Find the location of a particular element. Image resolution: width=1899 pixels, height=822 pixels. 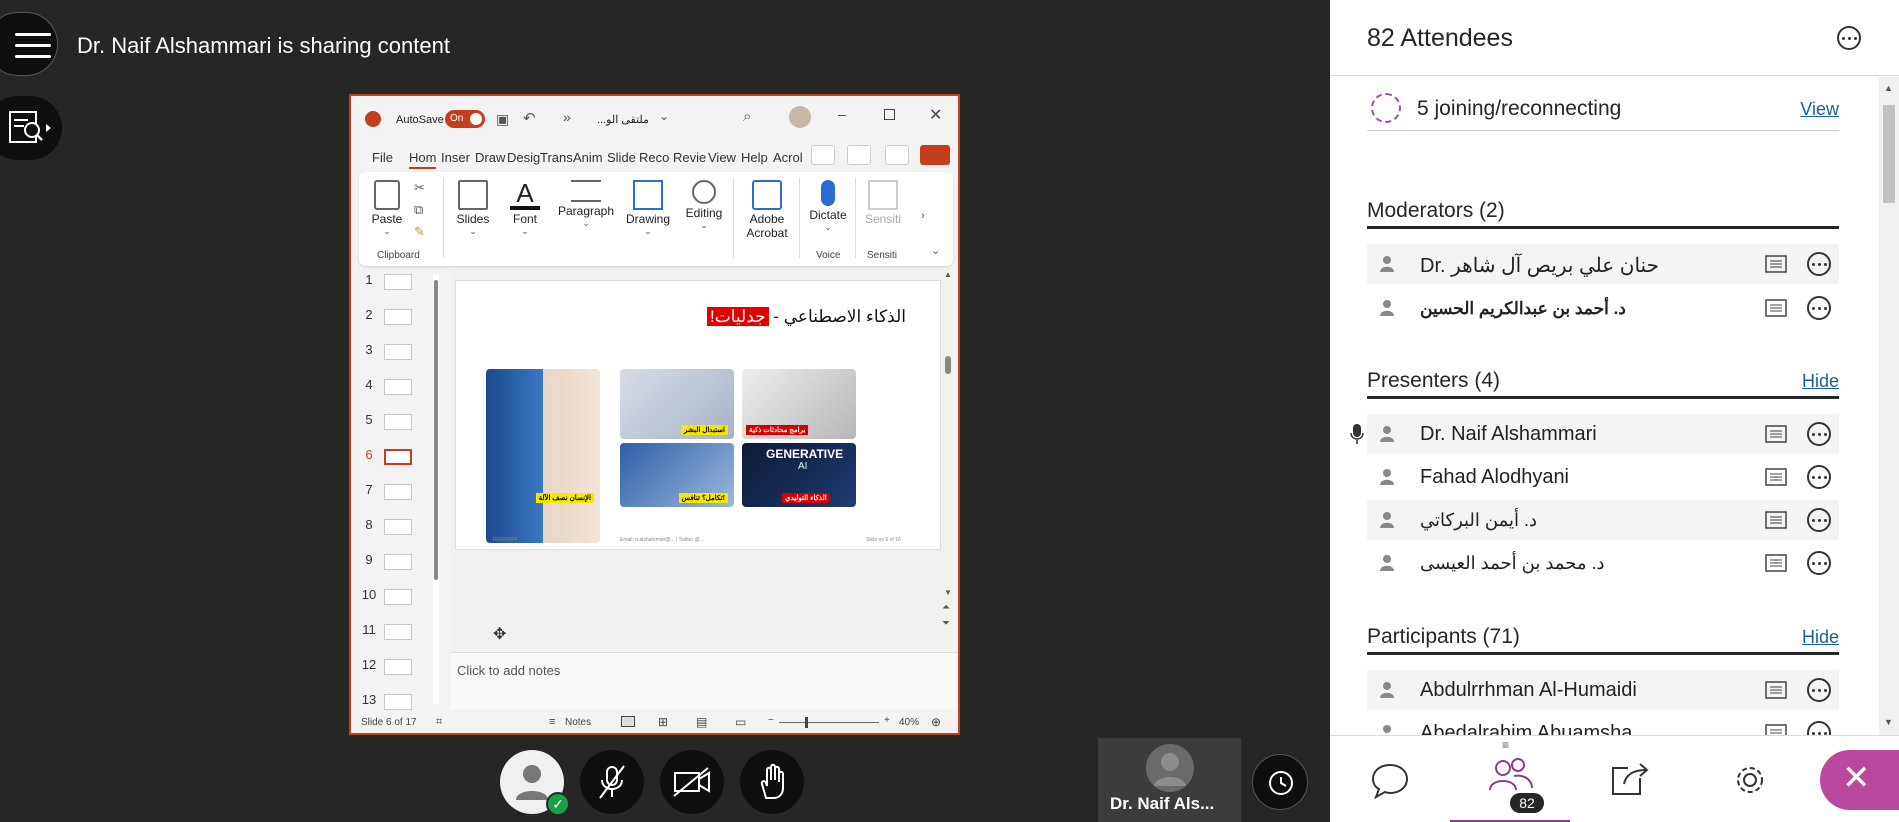

attendee-row: Dr. حنان علي بريص آل شاهر is located at coordinates (1603, 264).